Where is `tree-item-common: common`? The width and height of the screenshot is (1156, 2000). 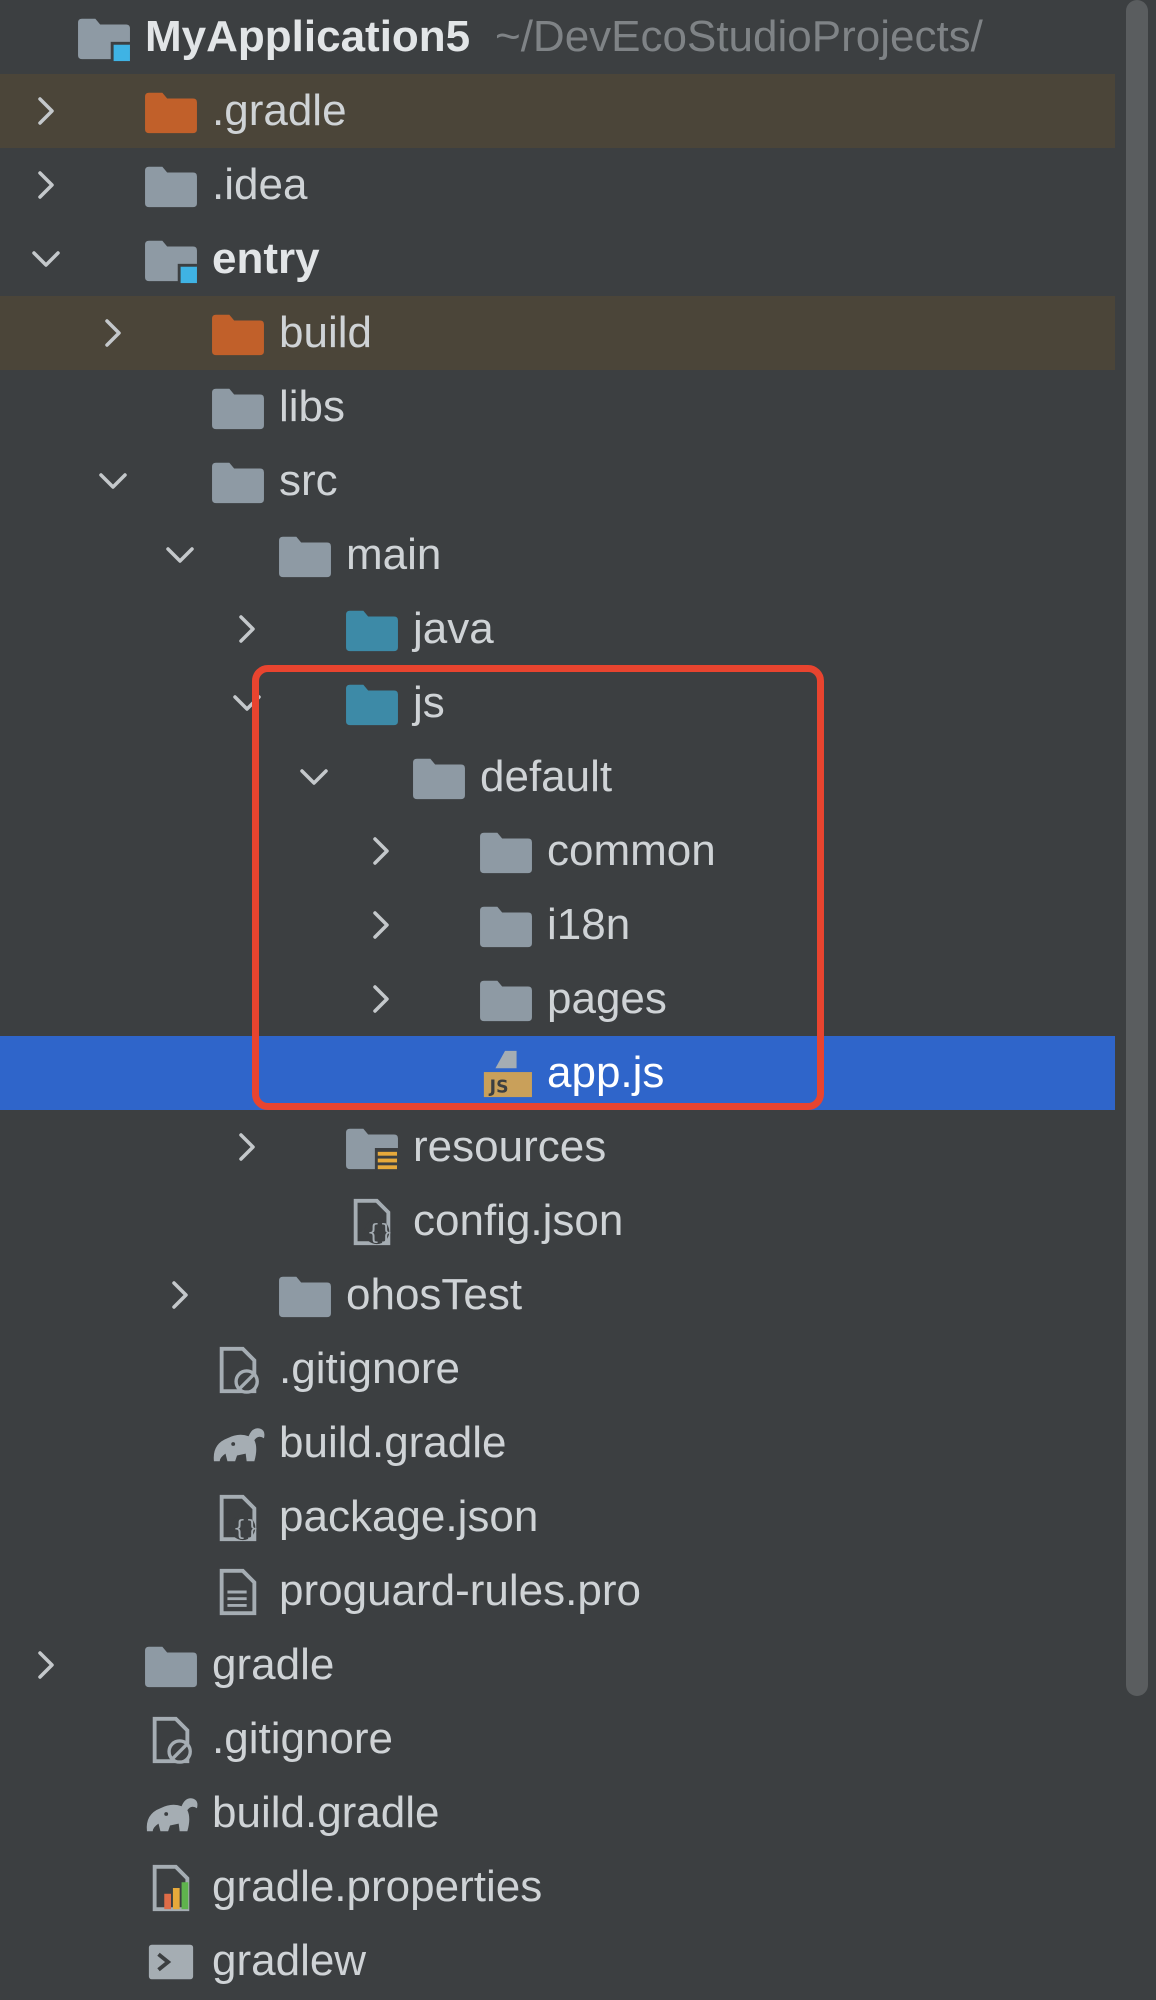 tree-item-common: common is located at coordinates (557, 851).